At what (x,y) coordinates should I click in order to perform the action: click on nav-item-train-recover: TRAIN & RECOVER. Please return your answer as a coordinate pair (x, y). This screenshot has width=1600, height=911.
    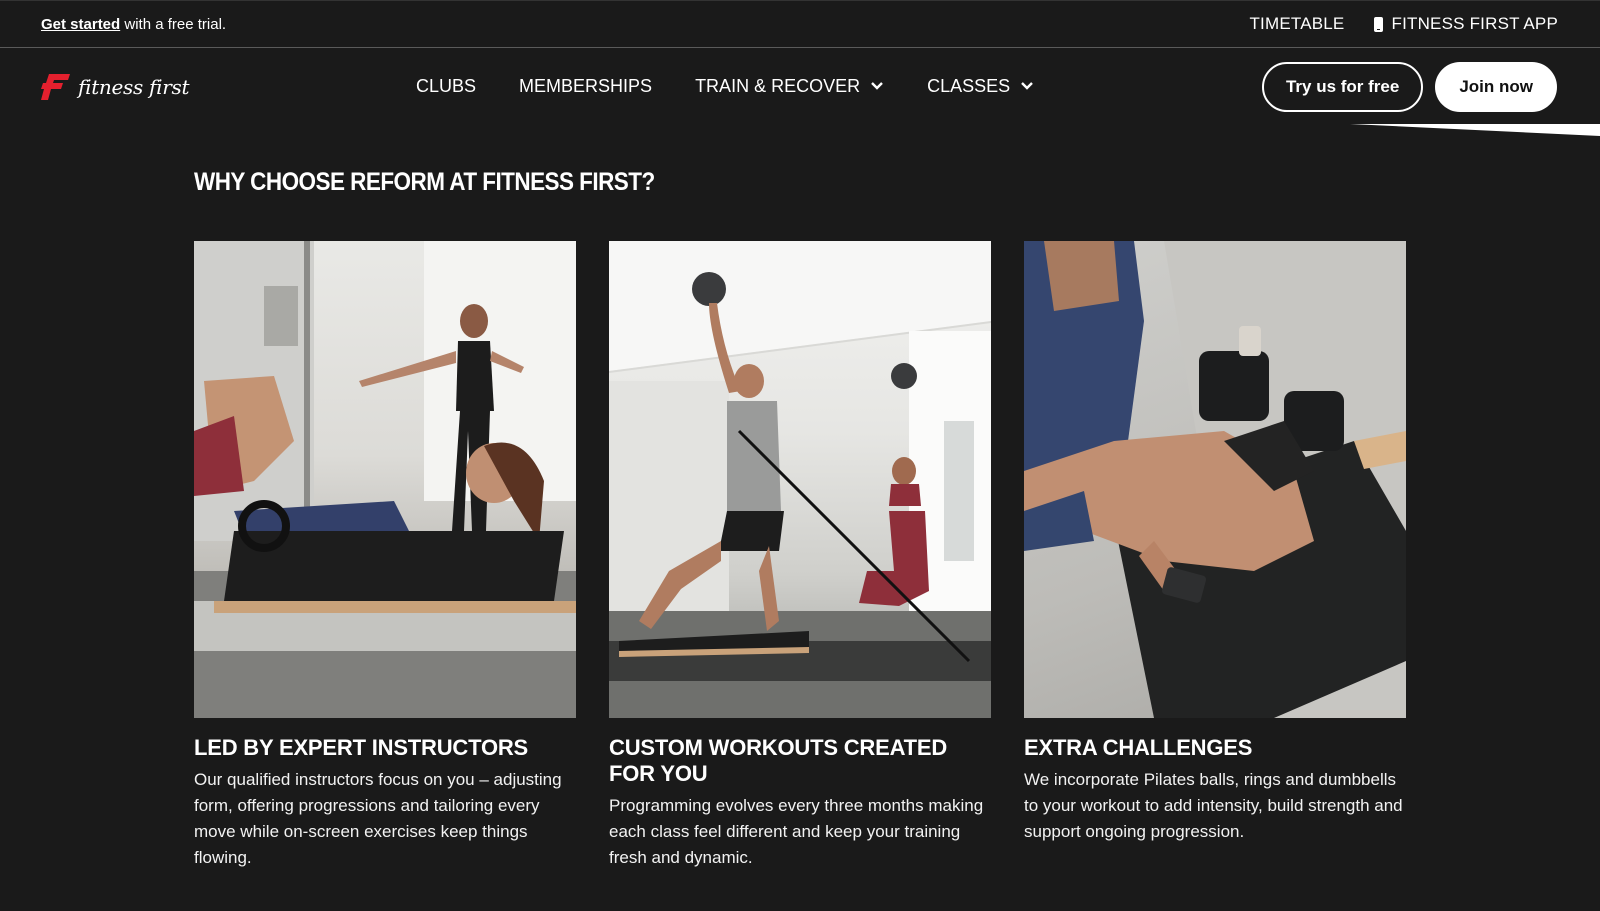
    Looking at the image, I should click on (789, 86).